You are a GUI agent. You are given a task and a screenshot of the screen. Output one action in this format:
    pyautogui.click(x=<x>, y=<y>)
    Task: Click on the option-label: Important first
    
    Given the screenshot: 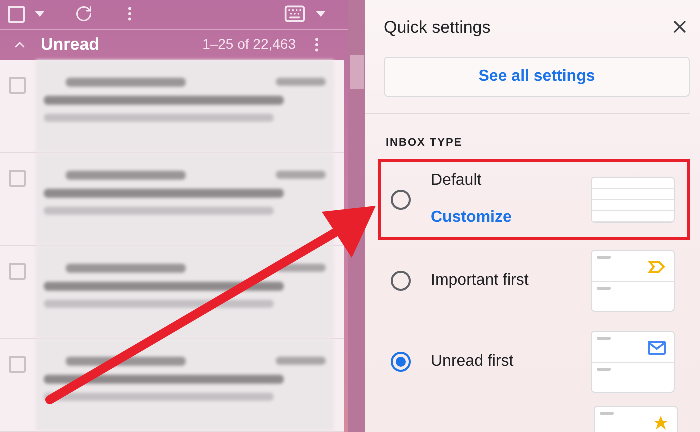 What is the action you would take?
    pyautogui.click(x=511, y=280)
    